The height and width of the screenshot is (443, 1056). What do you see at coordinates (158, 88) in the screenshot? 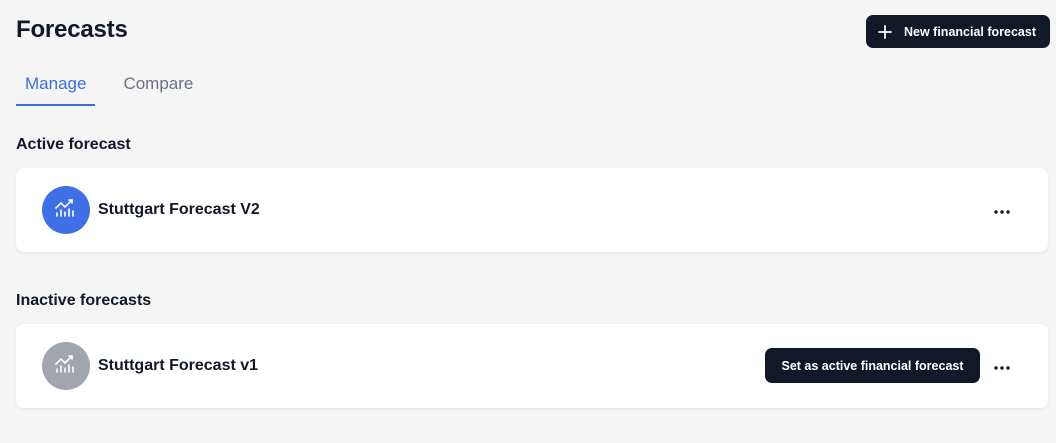
I see `tab-compare: Compare` at bounding box center [158, 88].